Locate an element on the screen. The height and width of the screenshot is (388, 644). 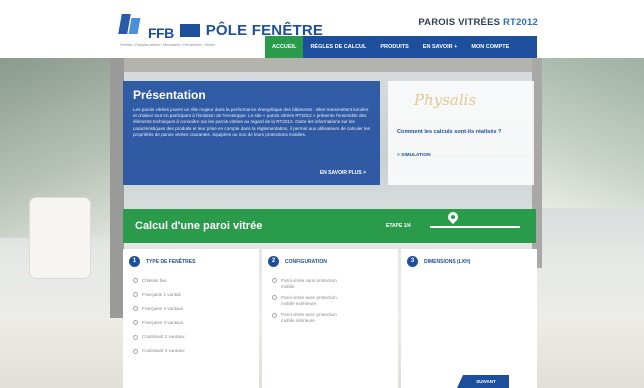
en-savoir-plus-link: EN SAVOIR PLUS > is located at coordinates (343, 173).